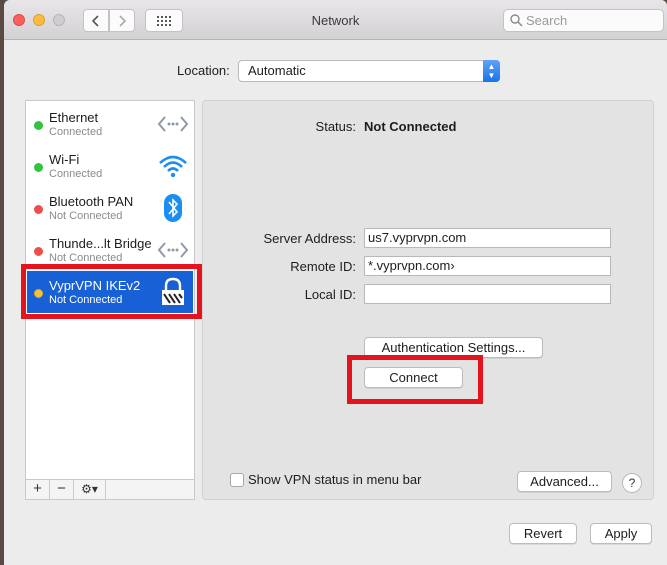  I want to click on show-vpn-status-checkbox, so click(237, 480).